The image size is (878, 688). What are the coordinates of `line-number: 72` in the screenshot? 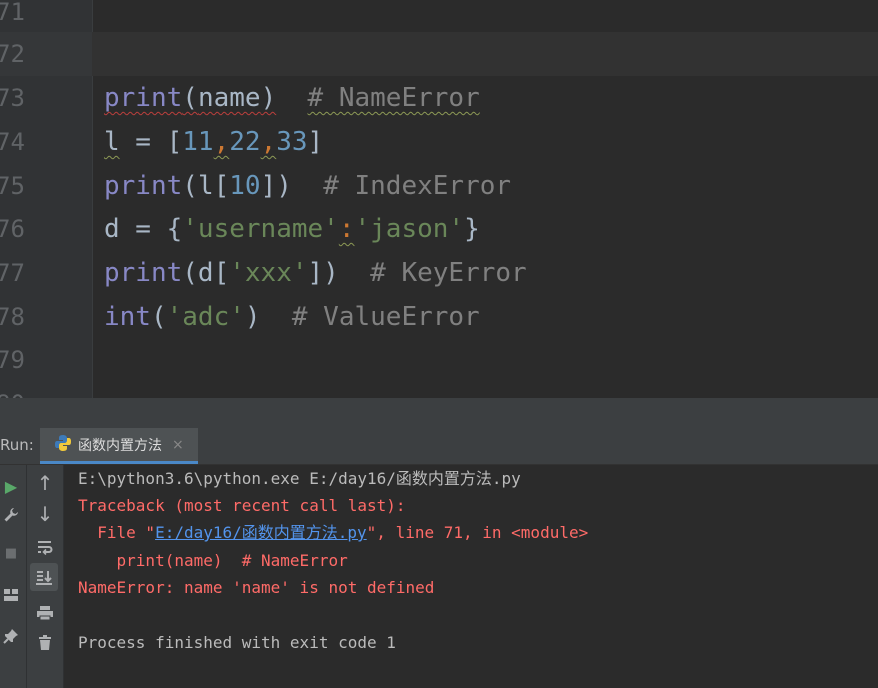 It's located at (12, 54).